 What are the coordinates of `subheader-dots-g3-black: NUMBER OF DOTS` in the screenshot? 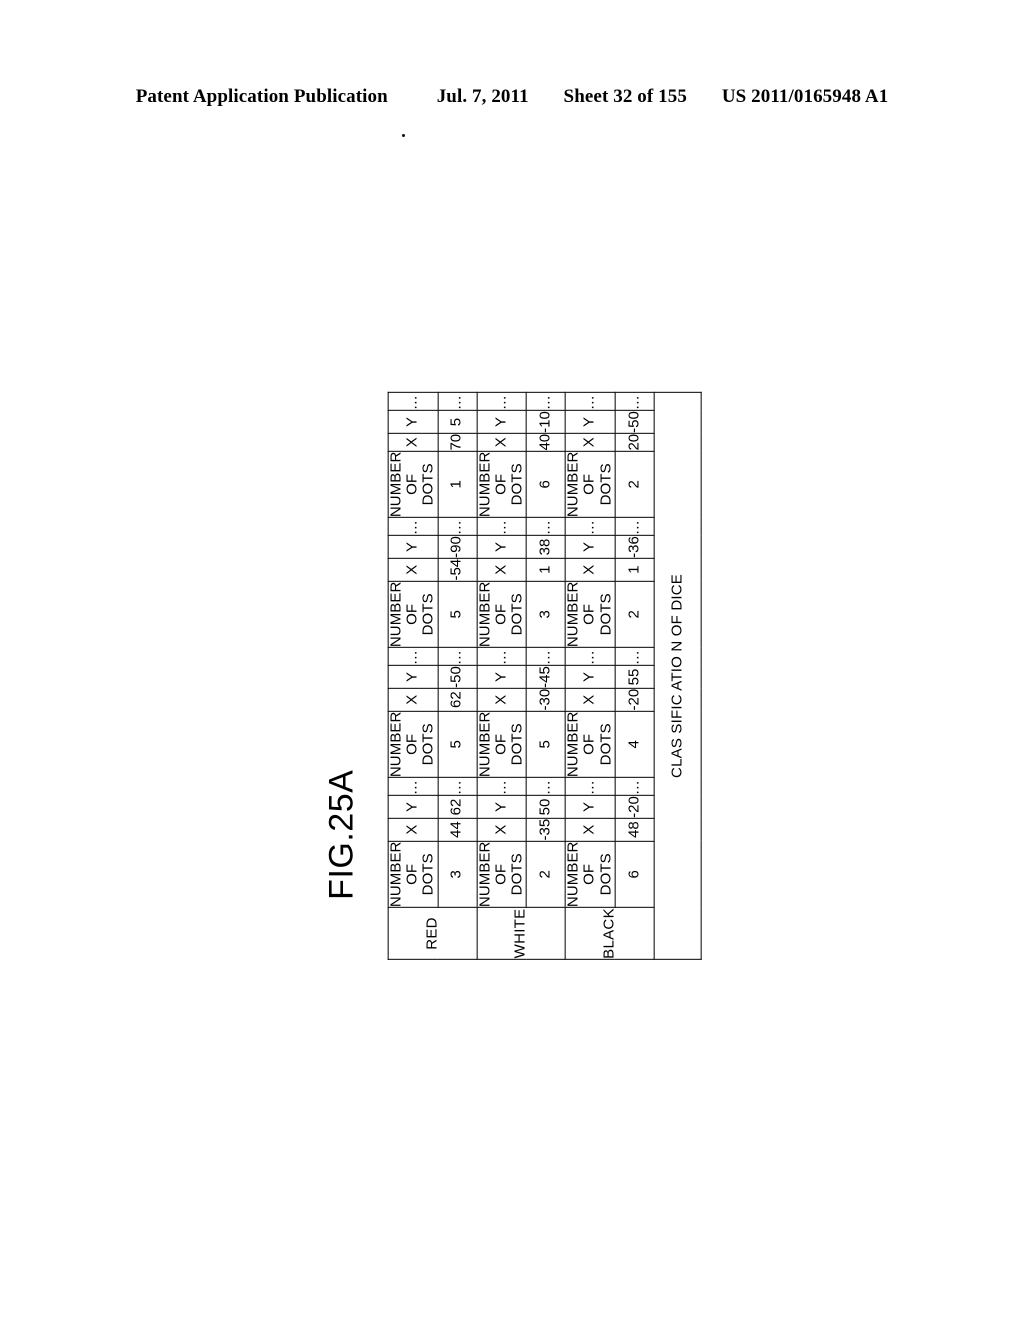 It's located at (589, 614).